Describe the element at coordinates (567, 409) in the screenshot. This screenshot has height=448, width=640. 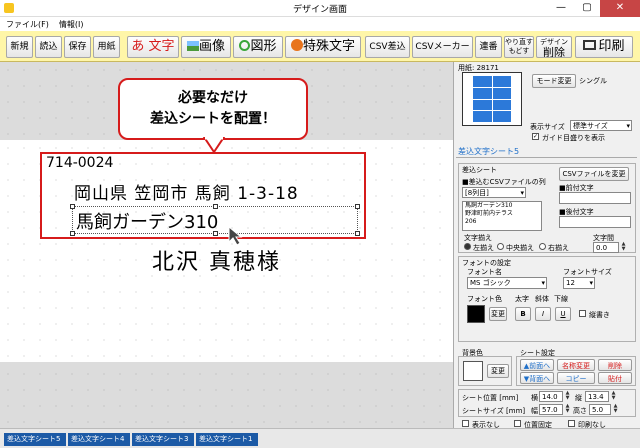
I see `width-spinner: ▲ ▼` at that location.